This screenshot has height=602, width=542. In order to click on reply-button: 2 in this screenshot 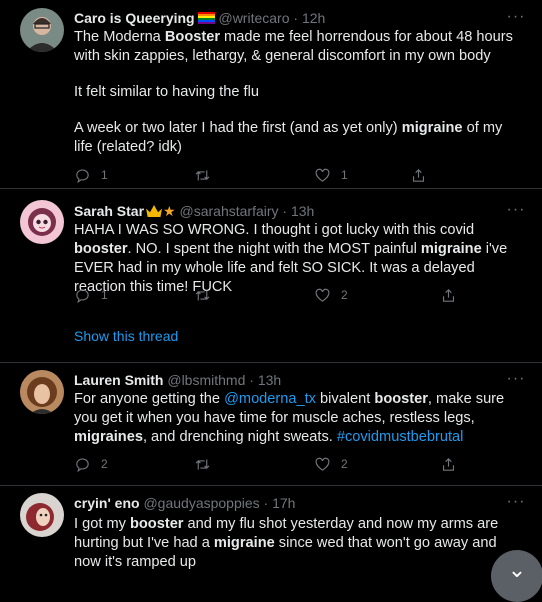, I will do `click(91, 464)`.